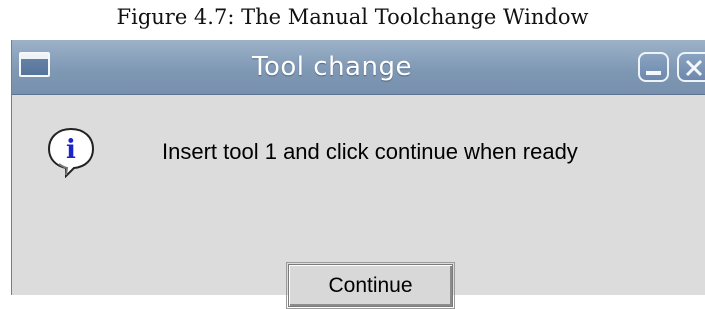 This screenshot has width=705, height=309. Describe the element at coordinates (653, 67) in the screenshot. I see `minimize-icon` at that location.